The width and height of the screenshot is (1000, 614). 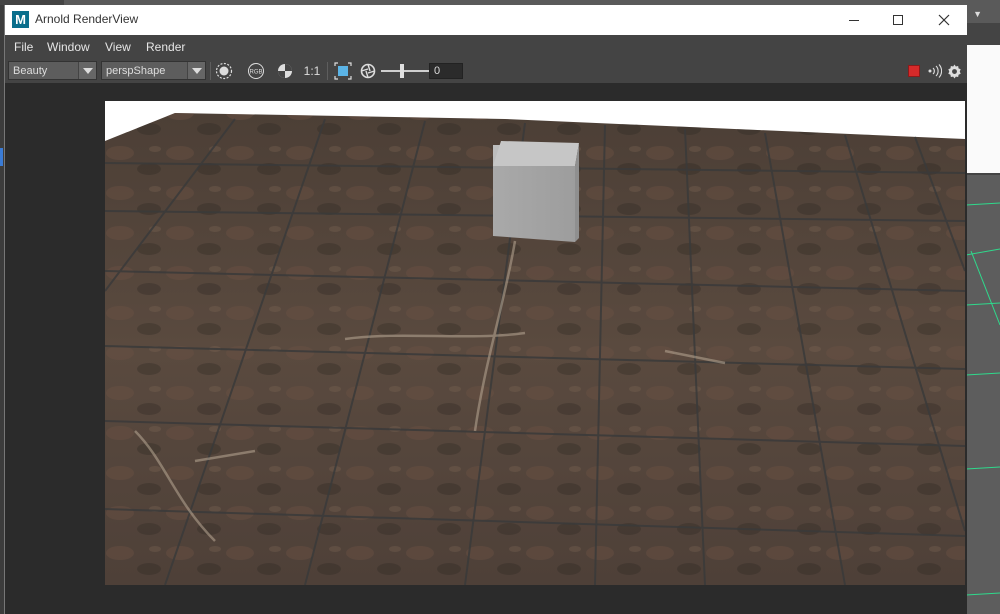 What do you see at coordinates (446, 71) in the screenshot?
I see `exposure-field: 0` at bounding box center [446, 71].